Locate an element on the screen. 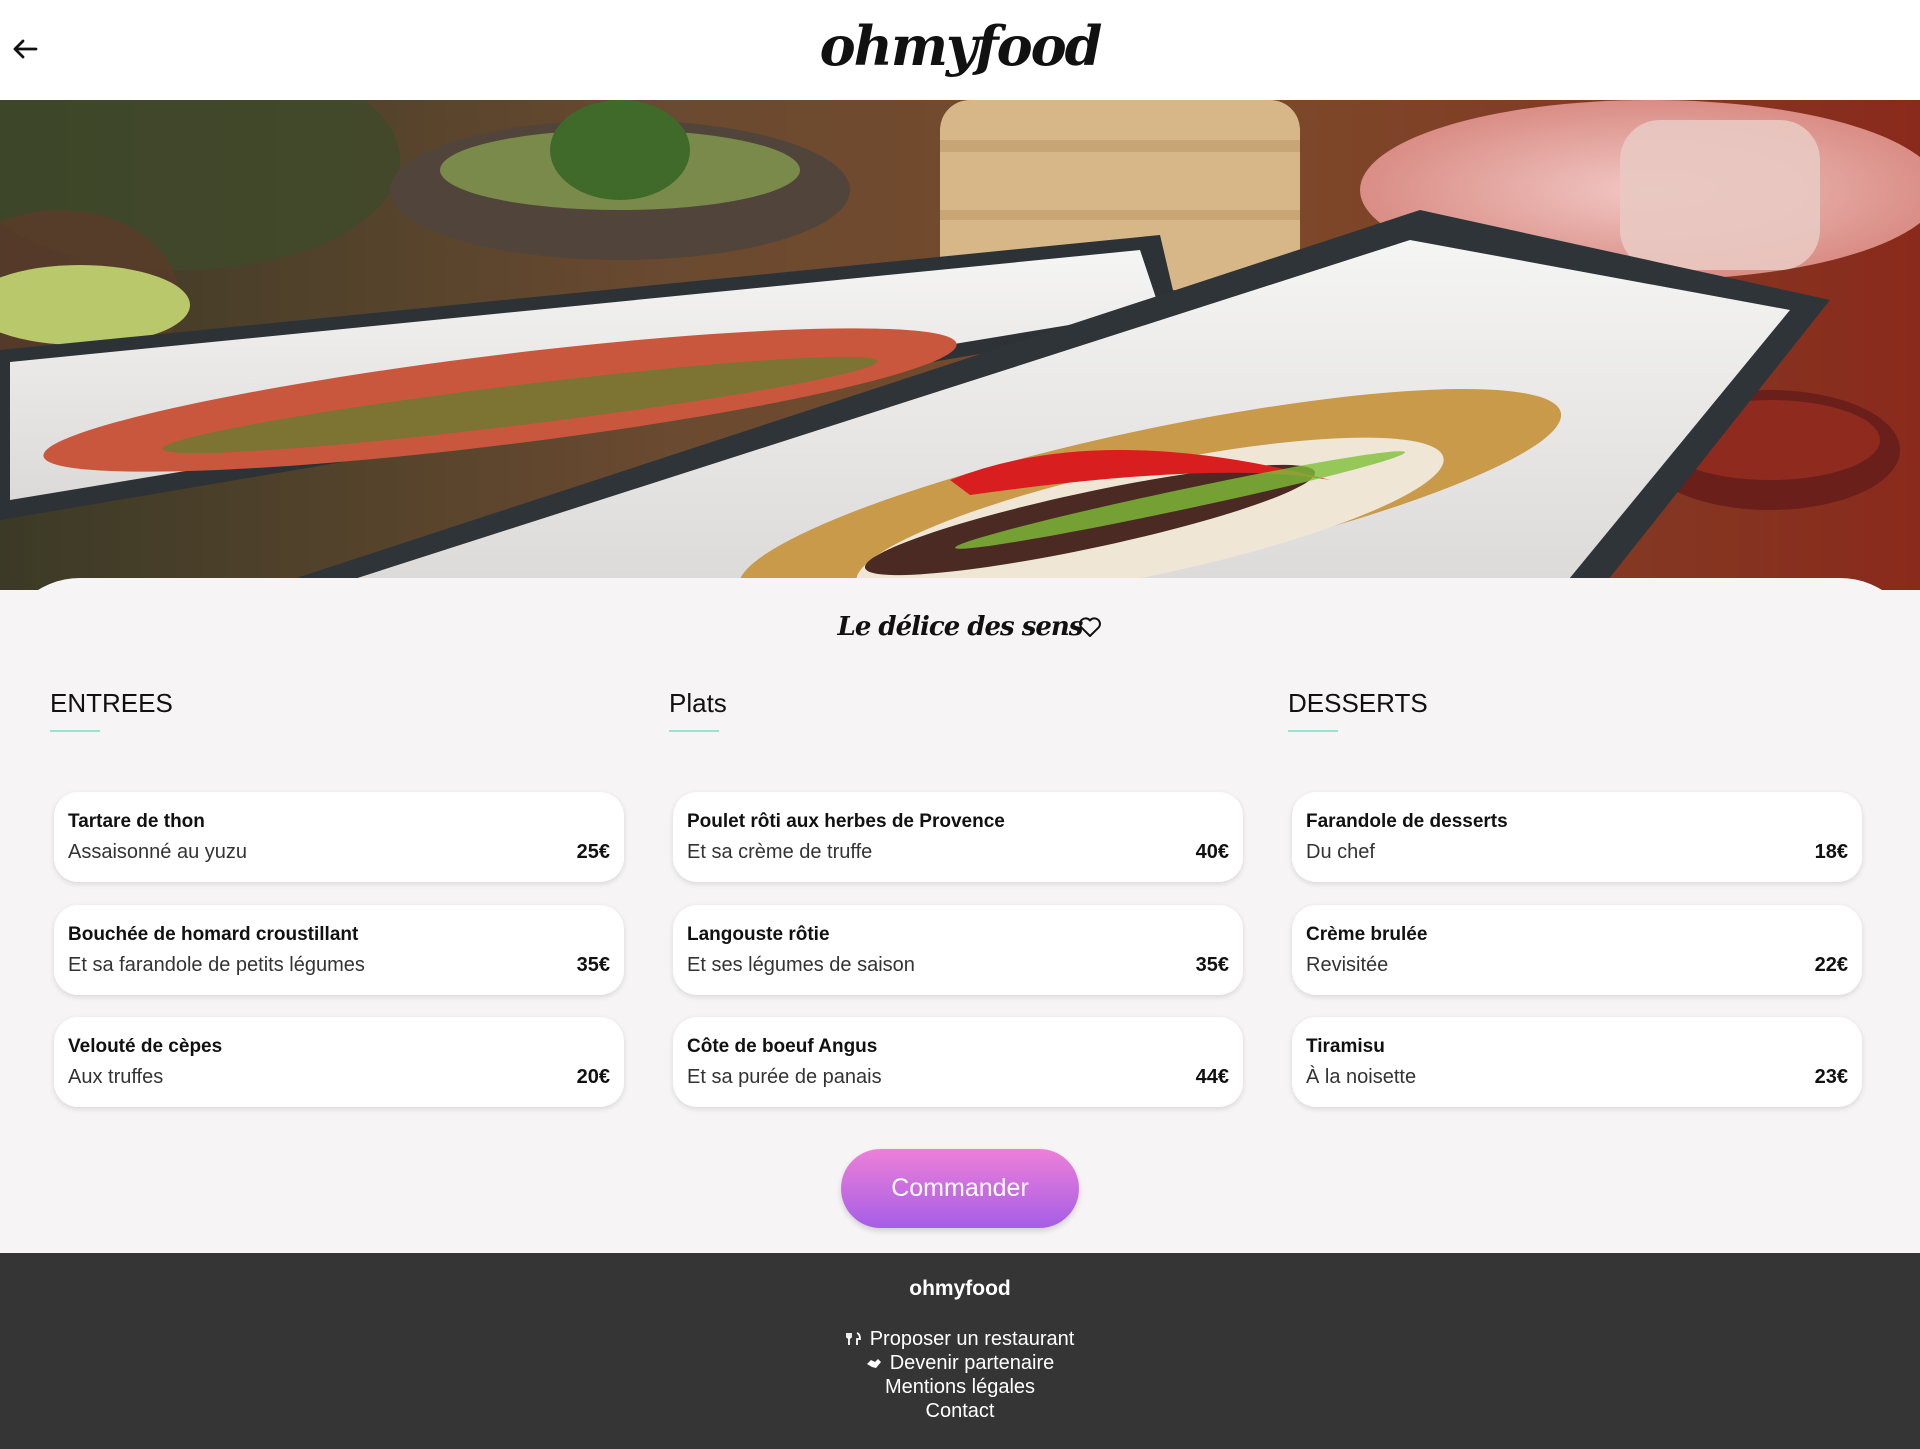 The width and height of the screenshot is (1920, 1449). menu-item-name: Langouste rôtie is located at coordinates (758, 934).